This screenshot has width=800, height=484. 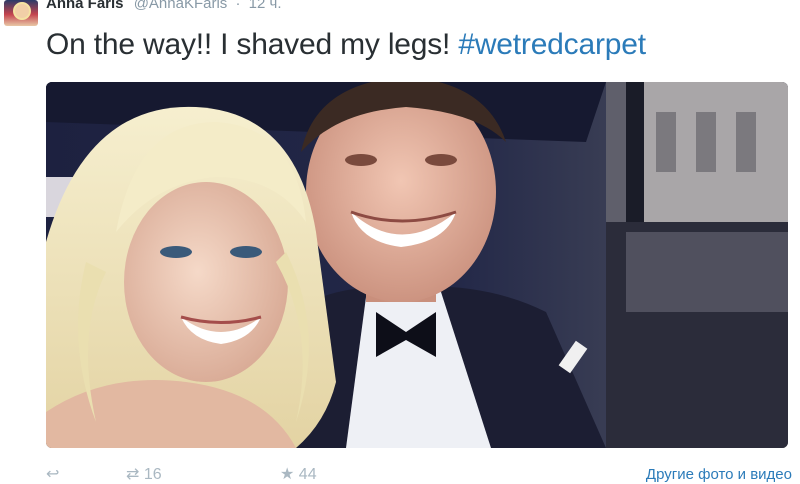 I want to click on star-icon: ★, so click(x=287, y=474).